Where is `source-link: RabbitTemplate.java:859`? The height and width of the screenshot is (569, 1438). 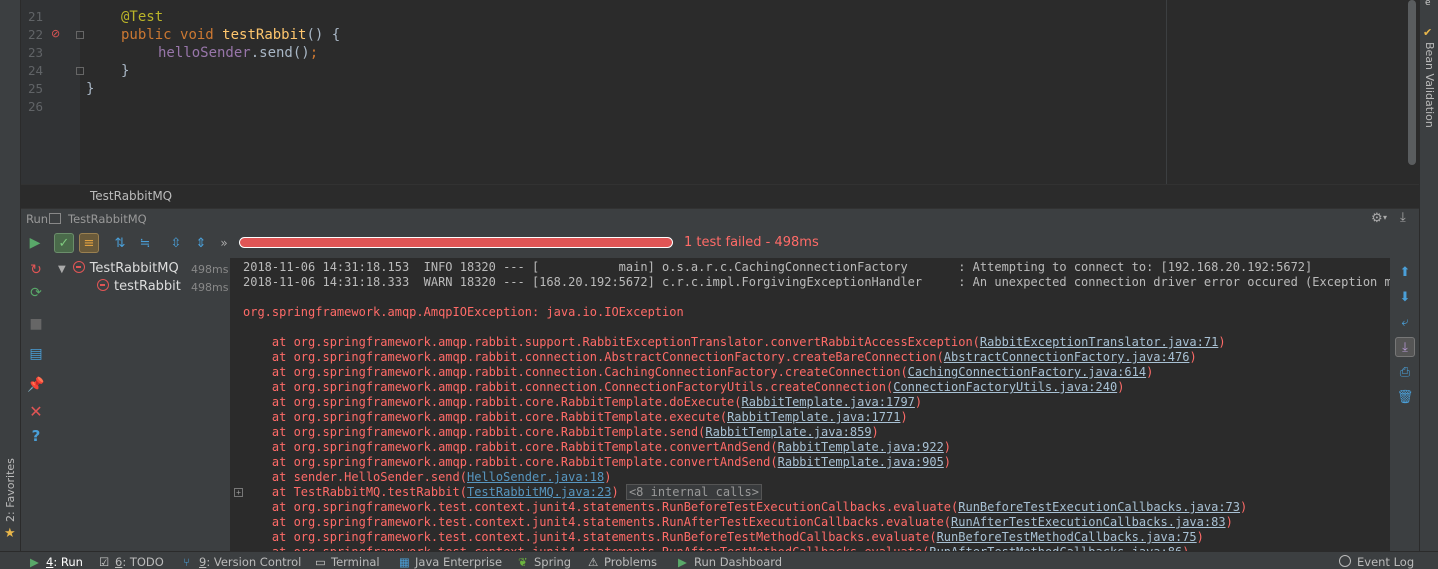 source-link: RabbitTemplate.java:859 is located at coordinates (788, 432).